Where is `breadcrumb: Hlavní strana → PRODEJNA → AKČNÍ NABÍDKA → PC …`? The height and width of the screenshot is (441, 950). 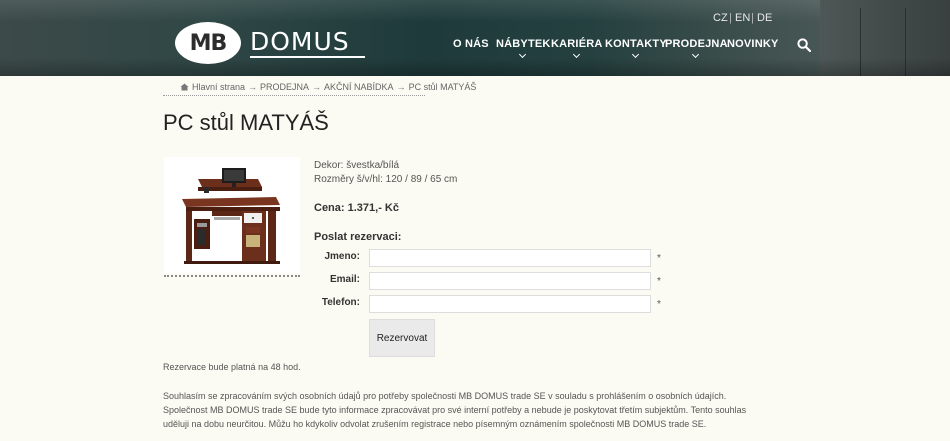
breadcrumb: Hlavní strana → PRODEJNA → AKČNÍ NABÍDKA → PC … is located at coordinates (328, 87).